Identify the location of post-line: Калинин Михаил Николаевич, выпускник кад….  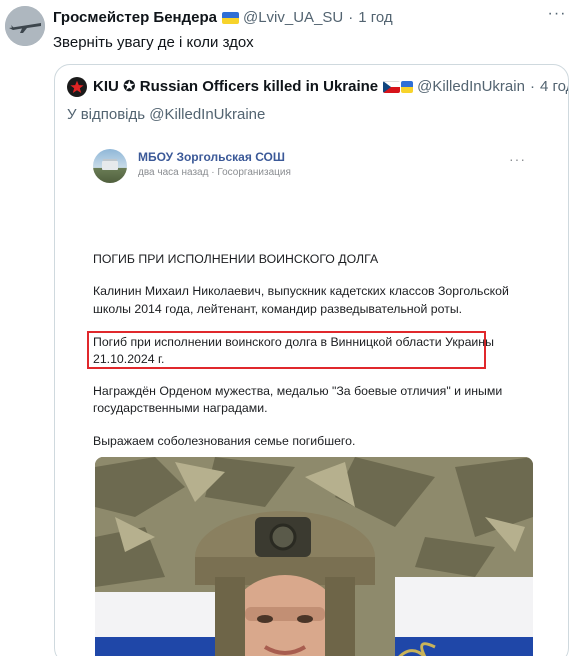
(301, 291).